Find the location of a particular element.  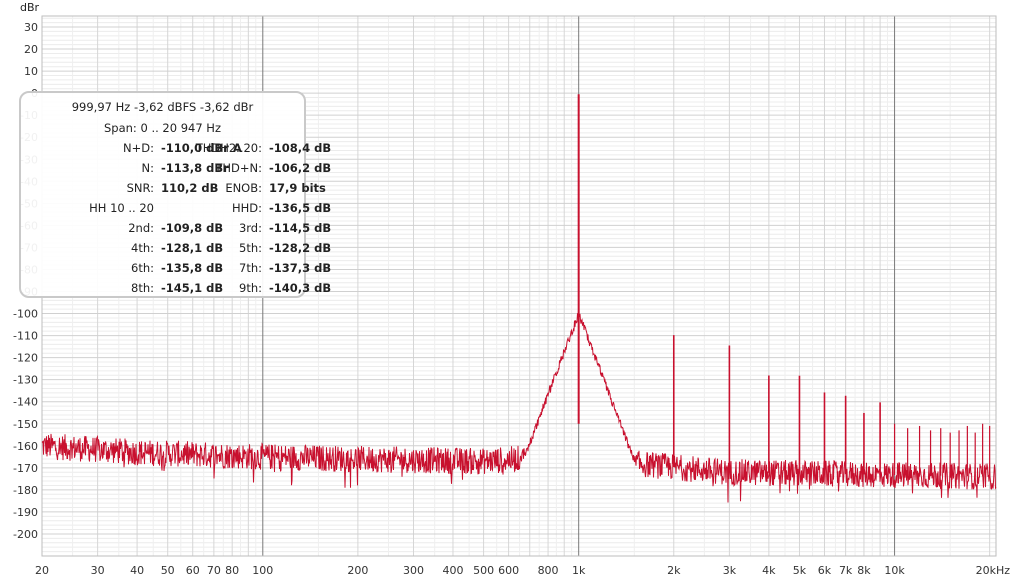

x-tick-label: 10k is located at coordinates (894, 570).